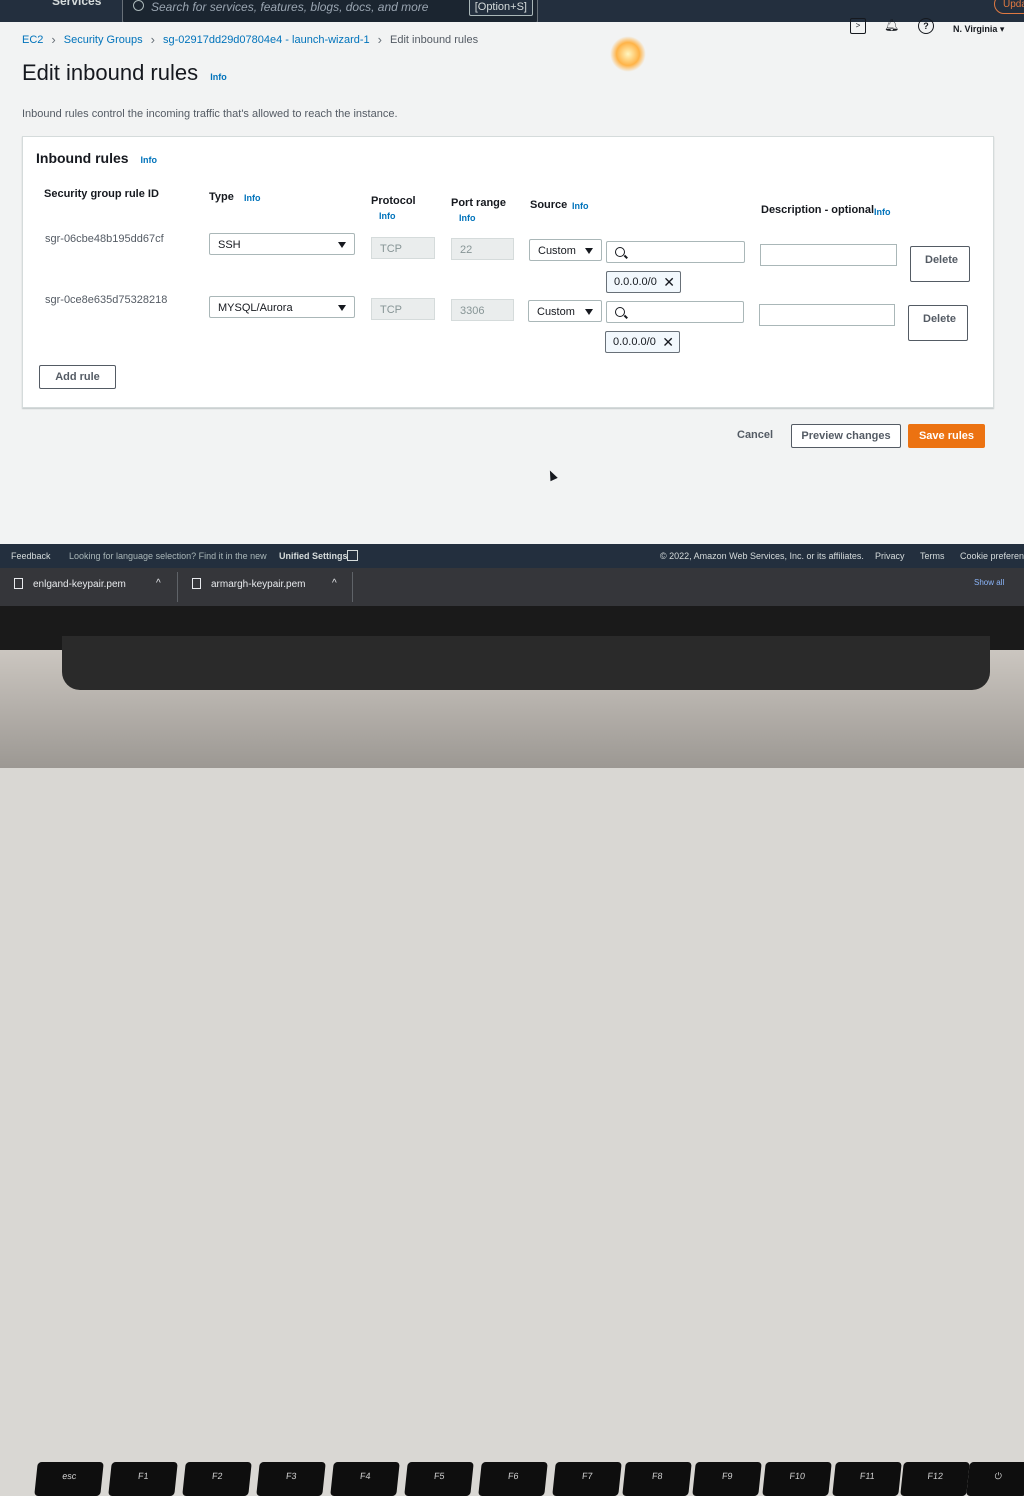  What do you see at coordinates (217, 1479) in the screenshot?
I see `key-f2: F2` at bounding box center [217, 1479].